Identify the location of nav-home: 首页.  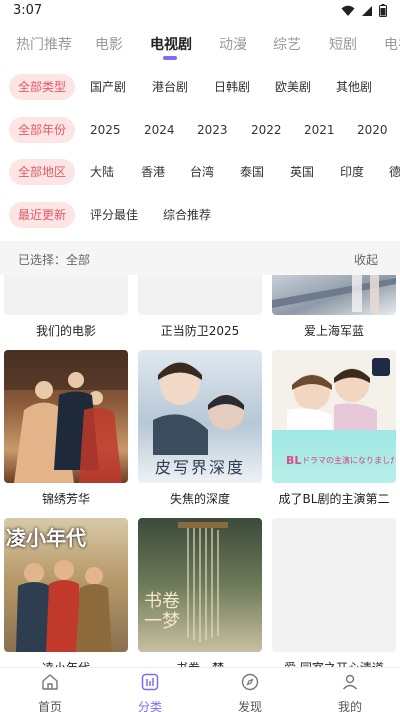
(50, 692).